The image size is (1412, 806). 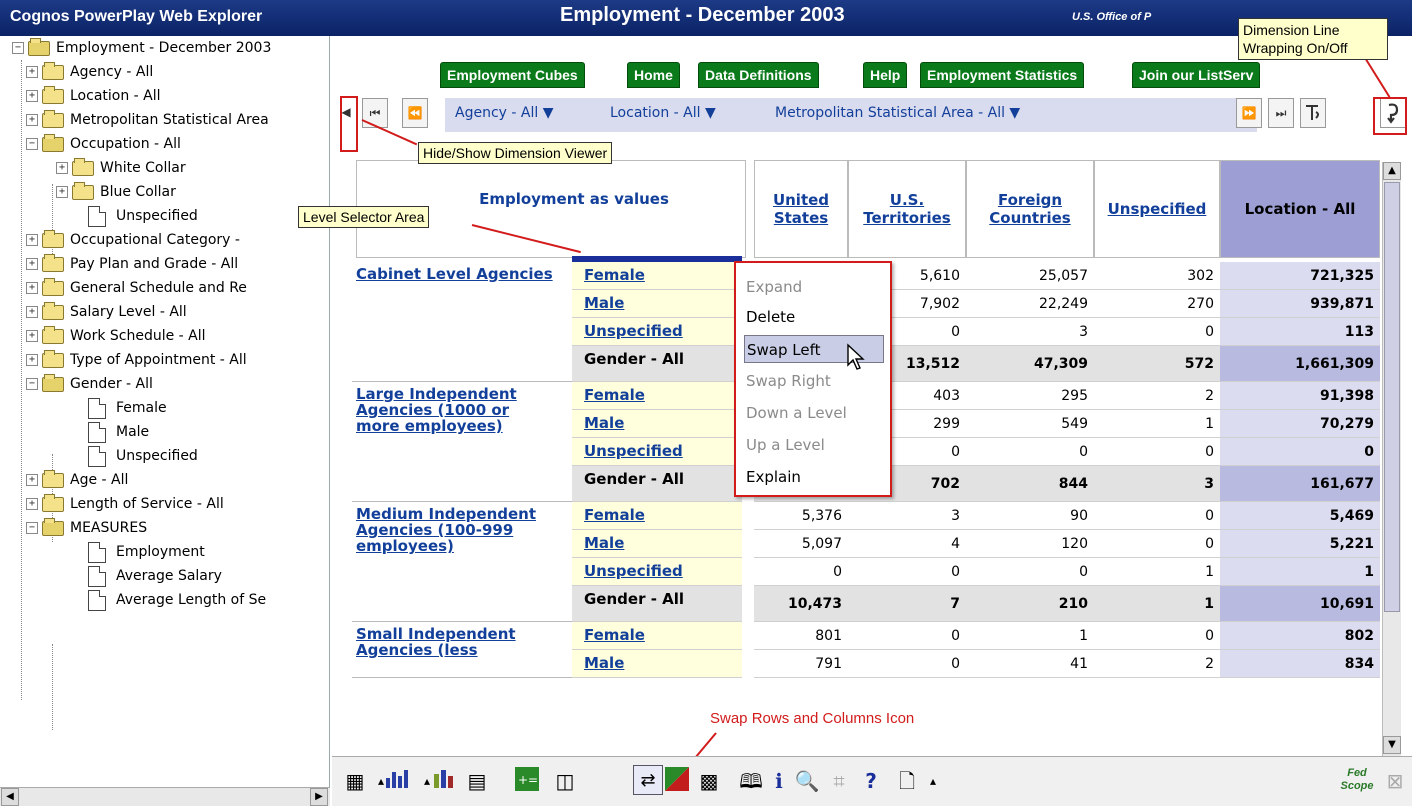 I want to click on col-unspecified: Unspecified, so click(x=1157, y=209).